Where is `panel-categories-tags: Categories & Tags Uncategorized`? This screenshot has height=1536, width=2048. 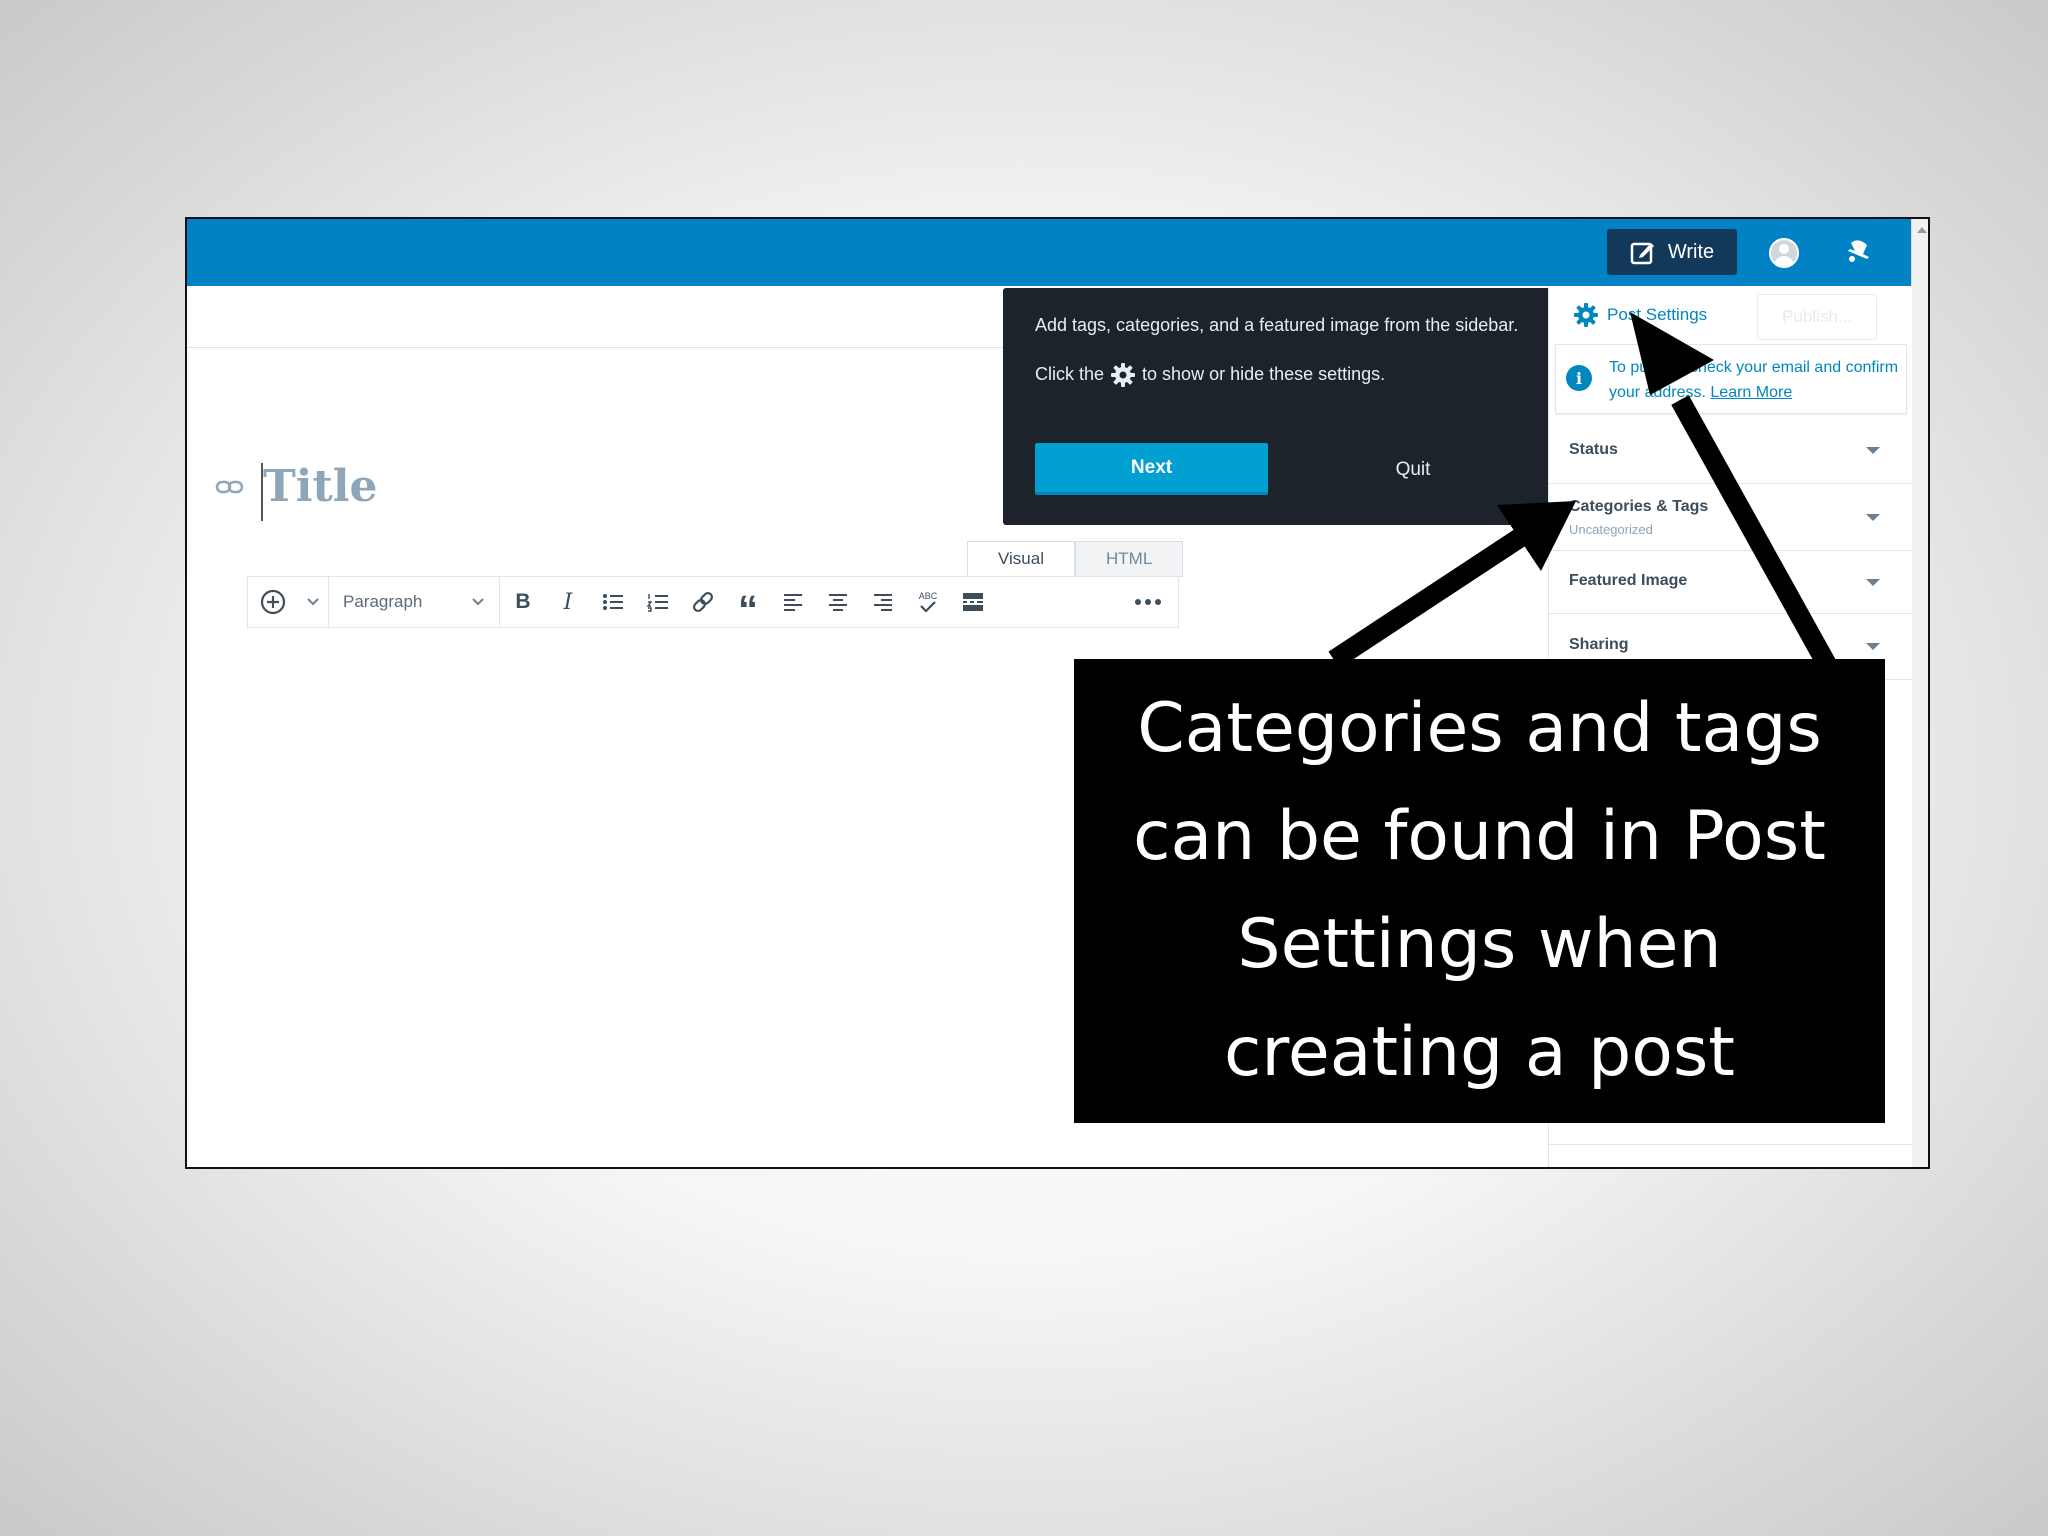 panel-categories-tags: Categories & Tags Uncategorized is located at coordinates (1730, 517).